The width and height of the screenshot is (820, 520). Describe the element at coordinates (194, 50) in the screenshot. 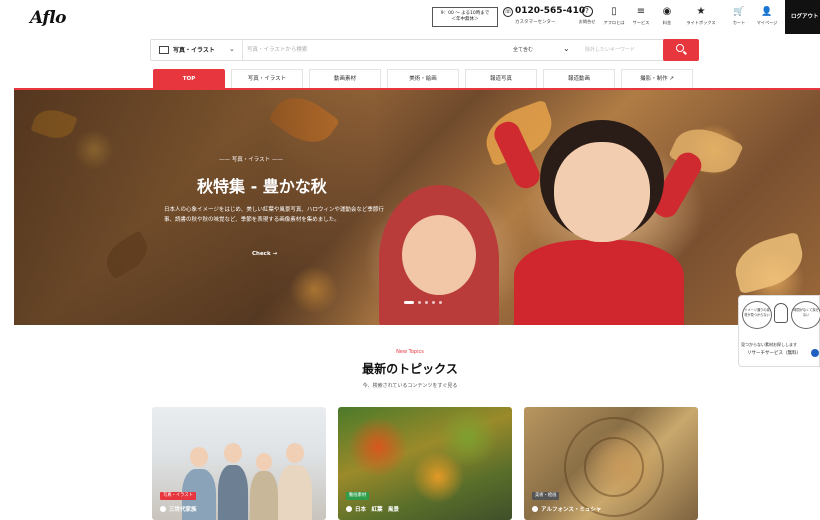

I see `search-category-value: 写真・イラスト` at that location.